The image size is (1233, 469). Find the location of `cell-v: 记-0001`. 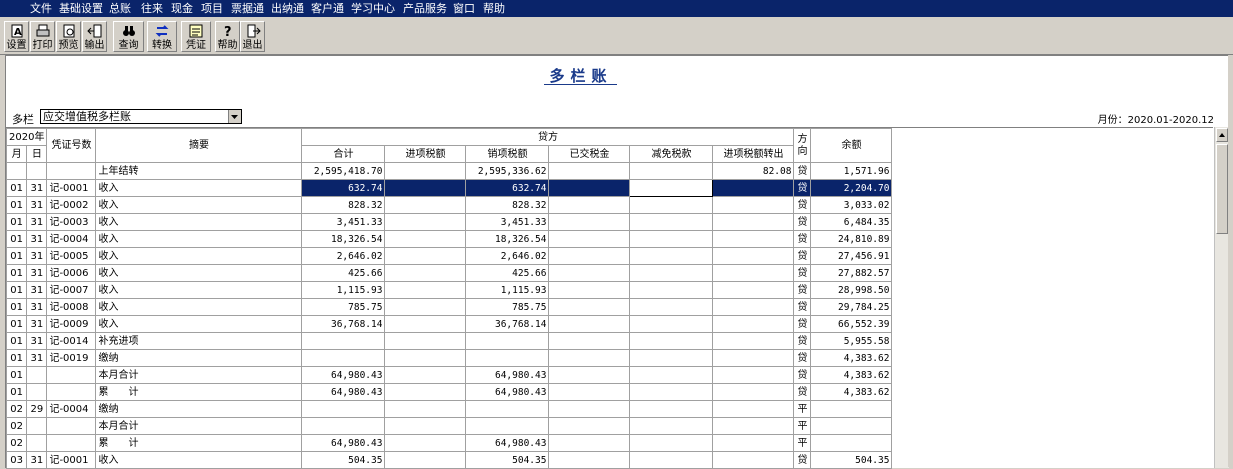

cell-v: 记-0001 is located at coordinates (71, 460).